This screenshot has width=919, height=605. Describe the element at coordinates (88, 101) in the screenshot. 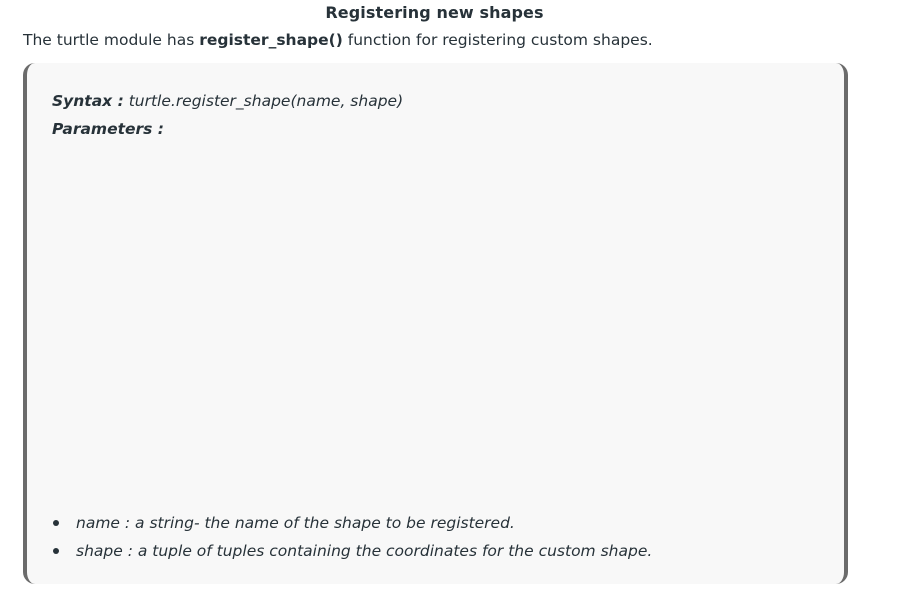

I see `syntax-label: Syntax :` at that location.